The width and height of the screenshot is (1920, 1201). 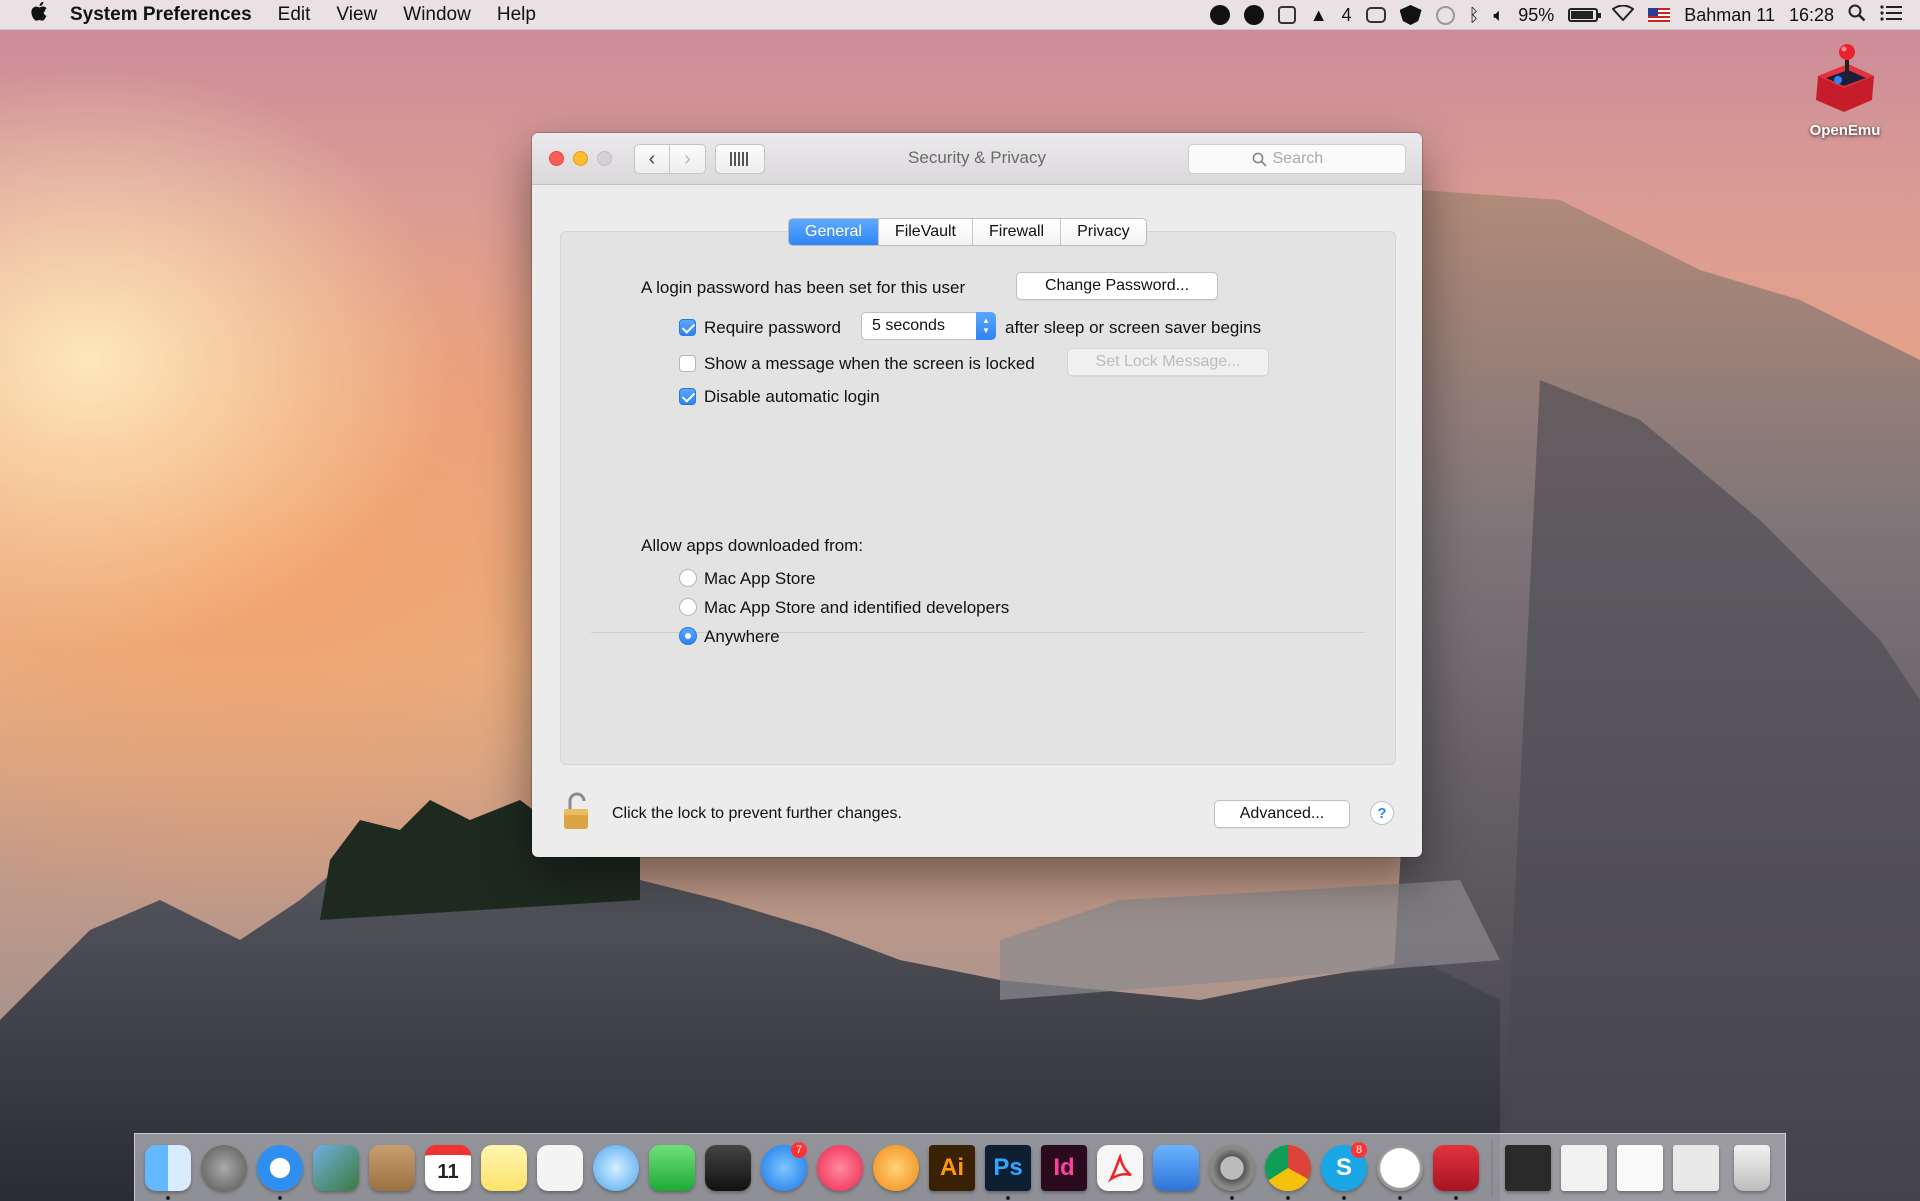 I want to click on menu-edit: Edit, so click(x=294, y=15).